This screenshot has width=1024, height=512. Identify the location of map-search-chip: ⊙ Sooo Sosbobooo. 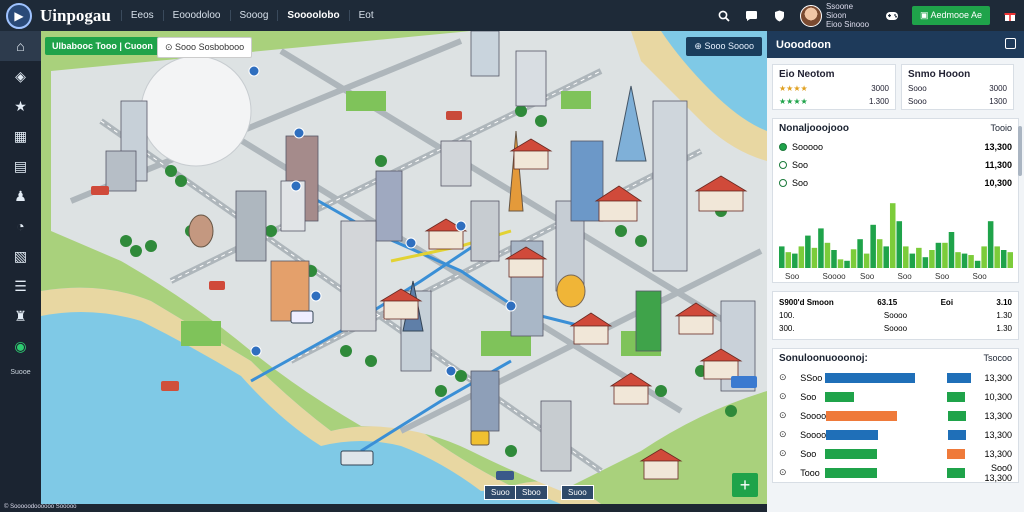
(205, 47).